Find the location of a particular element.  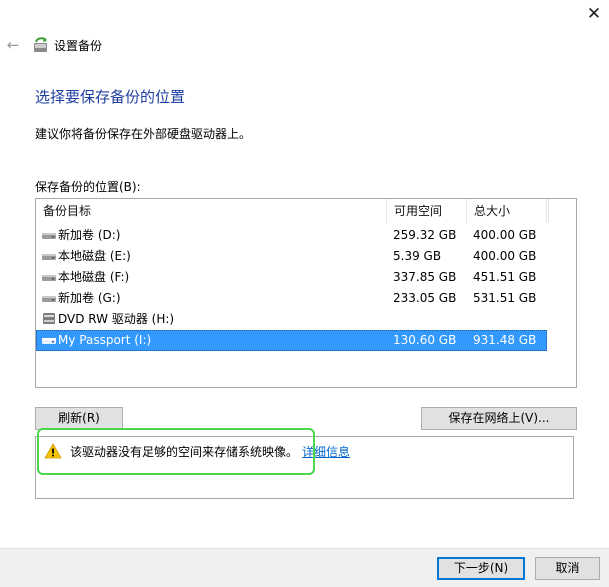

page-description: 建议你将备份保存在外部硬盘驱动器上。 is located at coordinates (143, 134).